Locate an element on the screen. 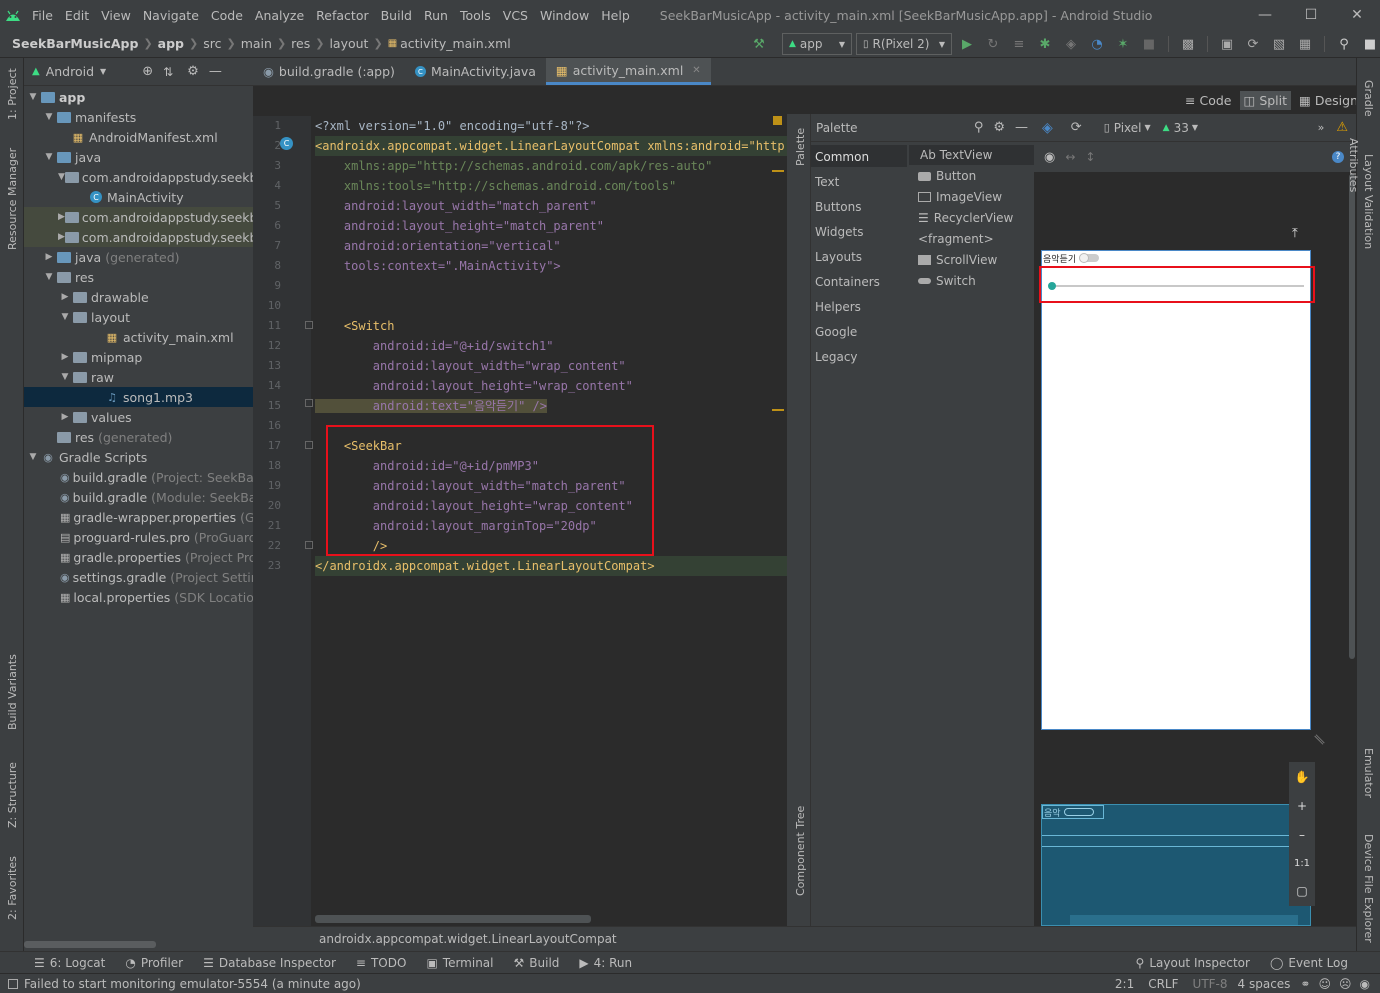 This screenshot has width=1380, height=993. menu-view: View is located at coordinates (116, 15).